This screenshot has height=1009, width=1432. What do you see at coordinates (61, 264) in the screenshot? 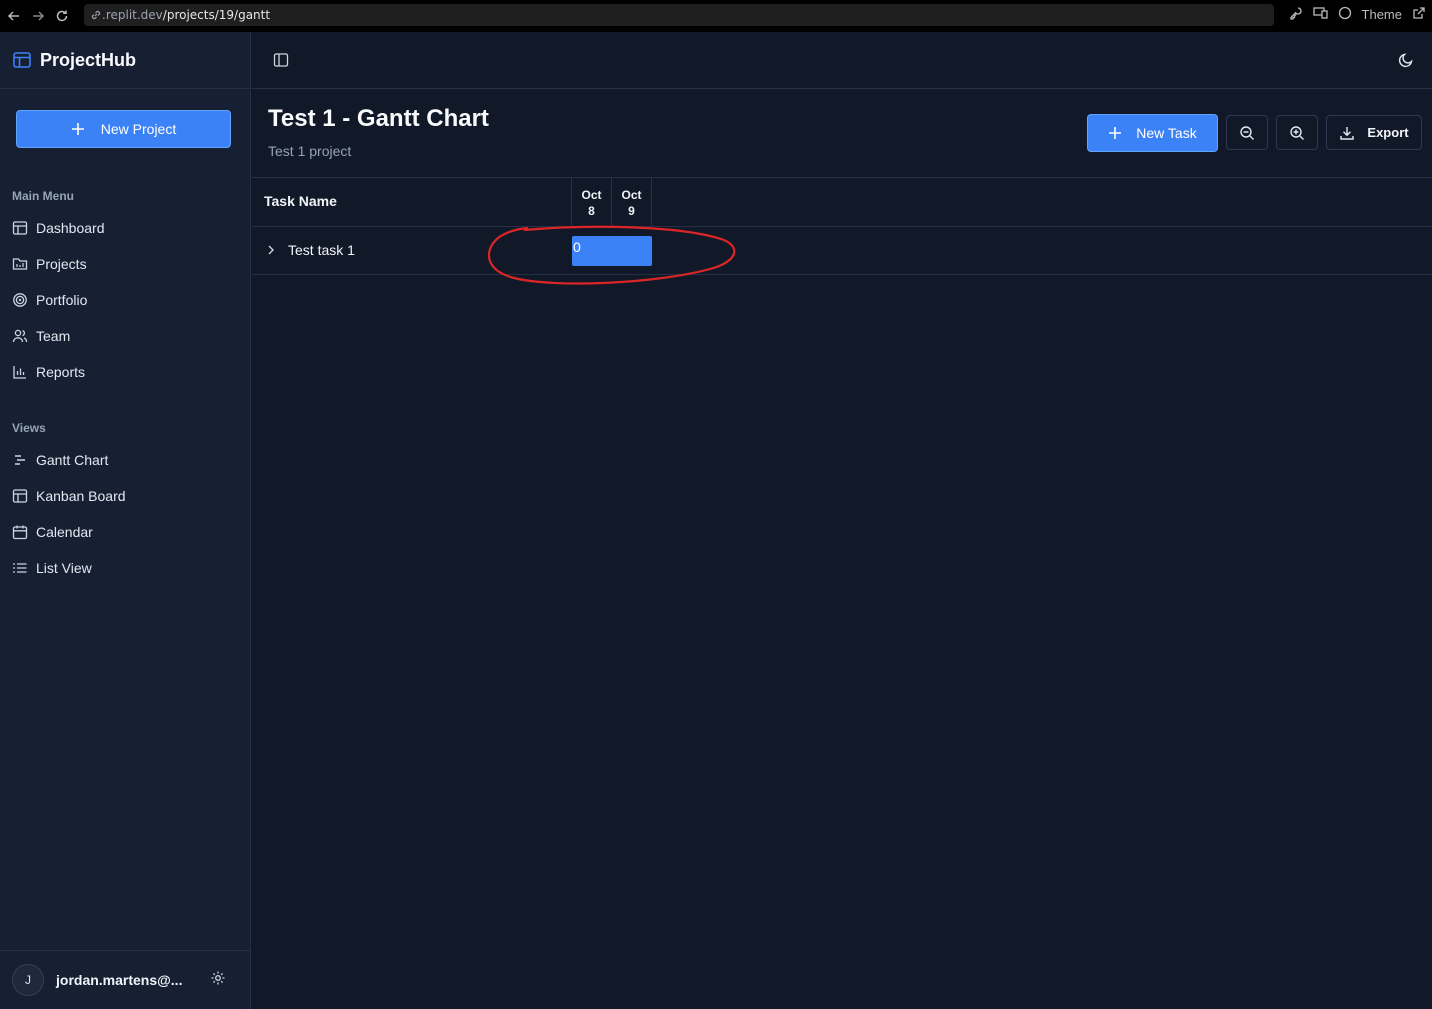
I see `sidebar-item-label: Projects` at bounding box center [61, 264].